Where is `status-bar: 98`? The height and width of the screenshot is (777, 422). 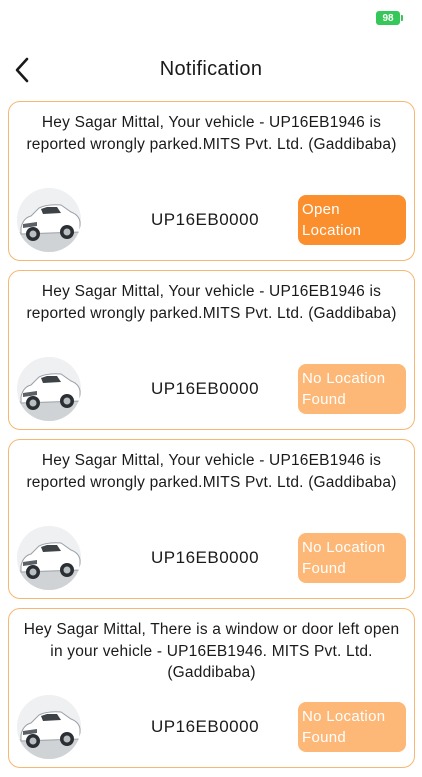 status-bar: 98 is located at coordinates (211, 18).